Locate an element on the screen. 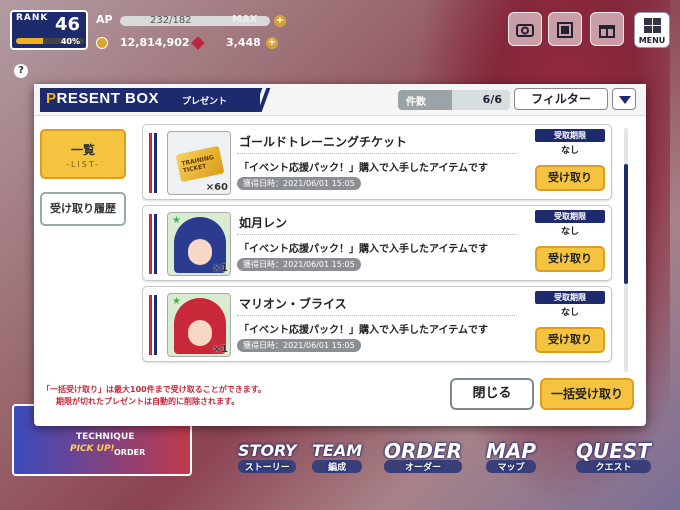  rank-value: 46 is located at coordinates (67, 24).